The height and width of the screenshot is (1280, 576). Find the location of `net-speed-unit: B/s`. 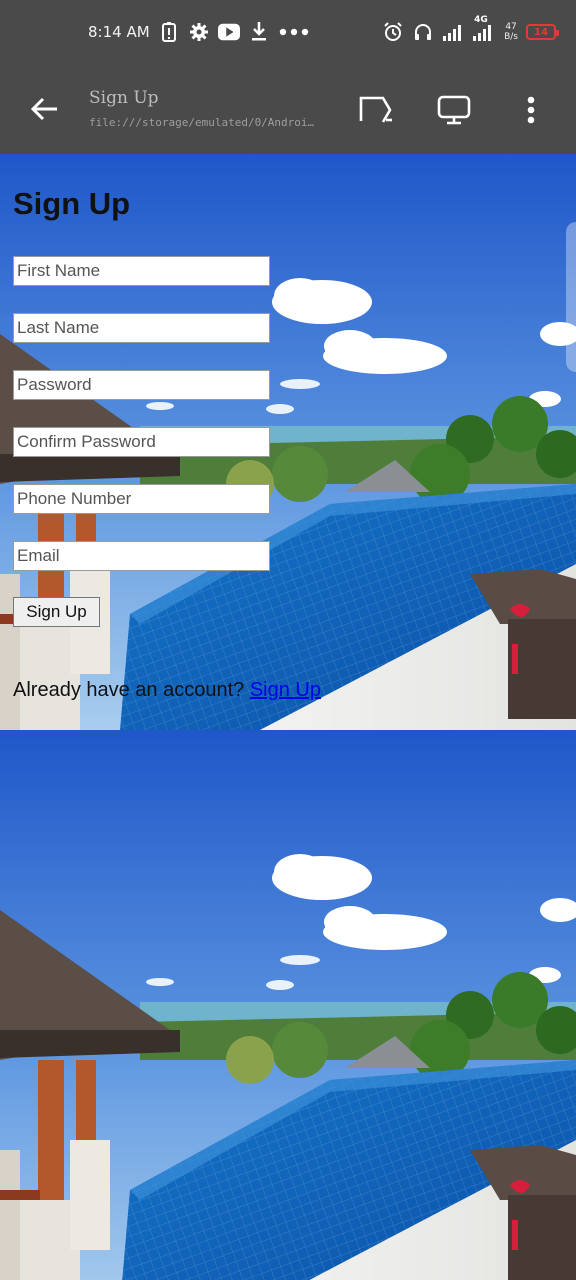

net-speed-unit: B/s is located at coordinates (511, 37).